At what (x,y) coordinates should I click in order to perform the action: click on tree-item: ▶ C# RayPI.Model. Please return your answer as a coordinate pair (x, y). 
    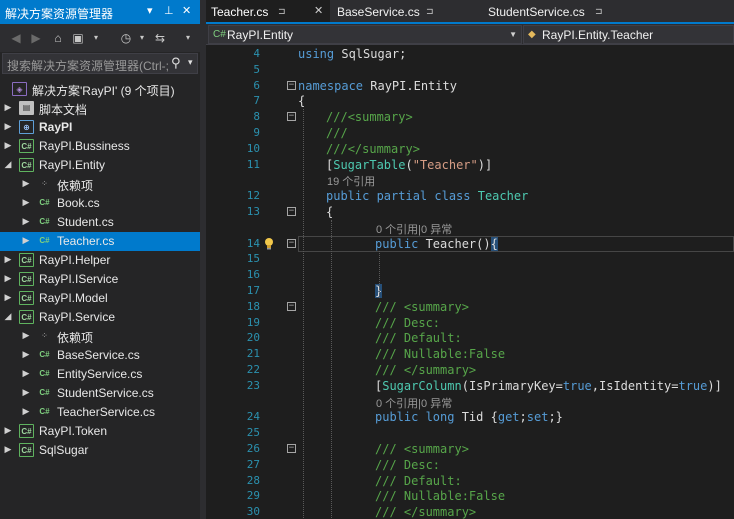
    Looking at the image, I should click on (100, 298).